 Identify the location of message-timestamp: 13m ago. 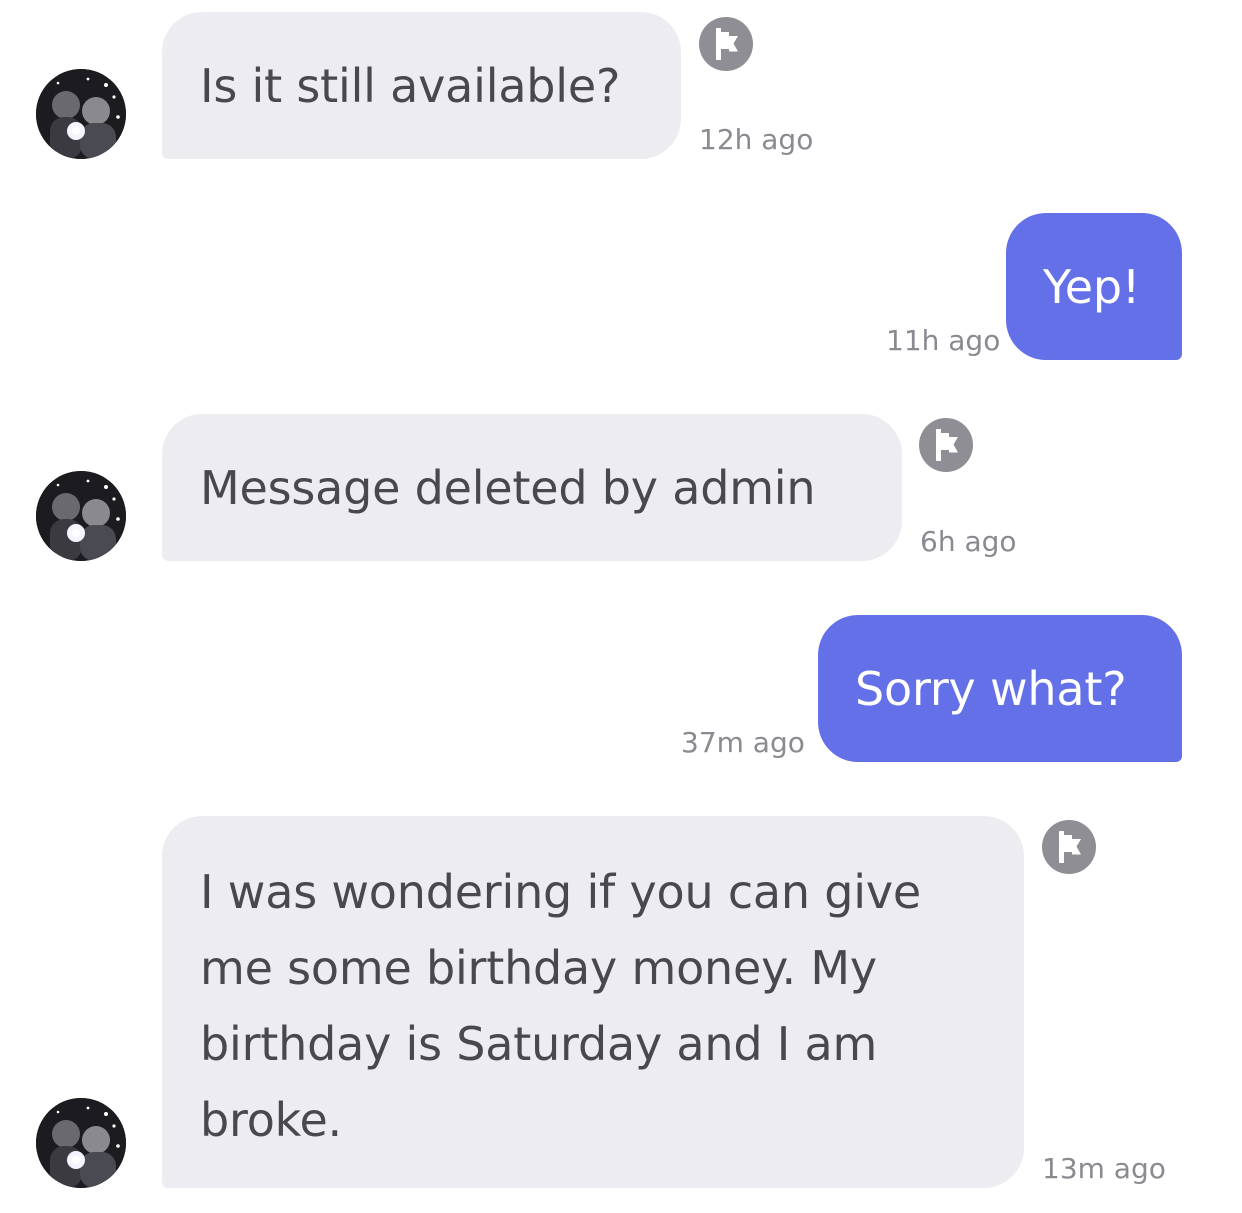
(1104, 1168).